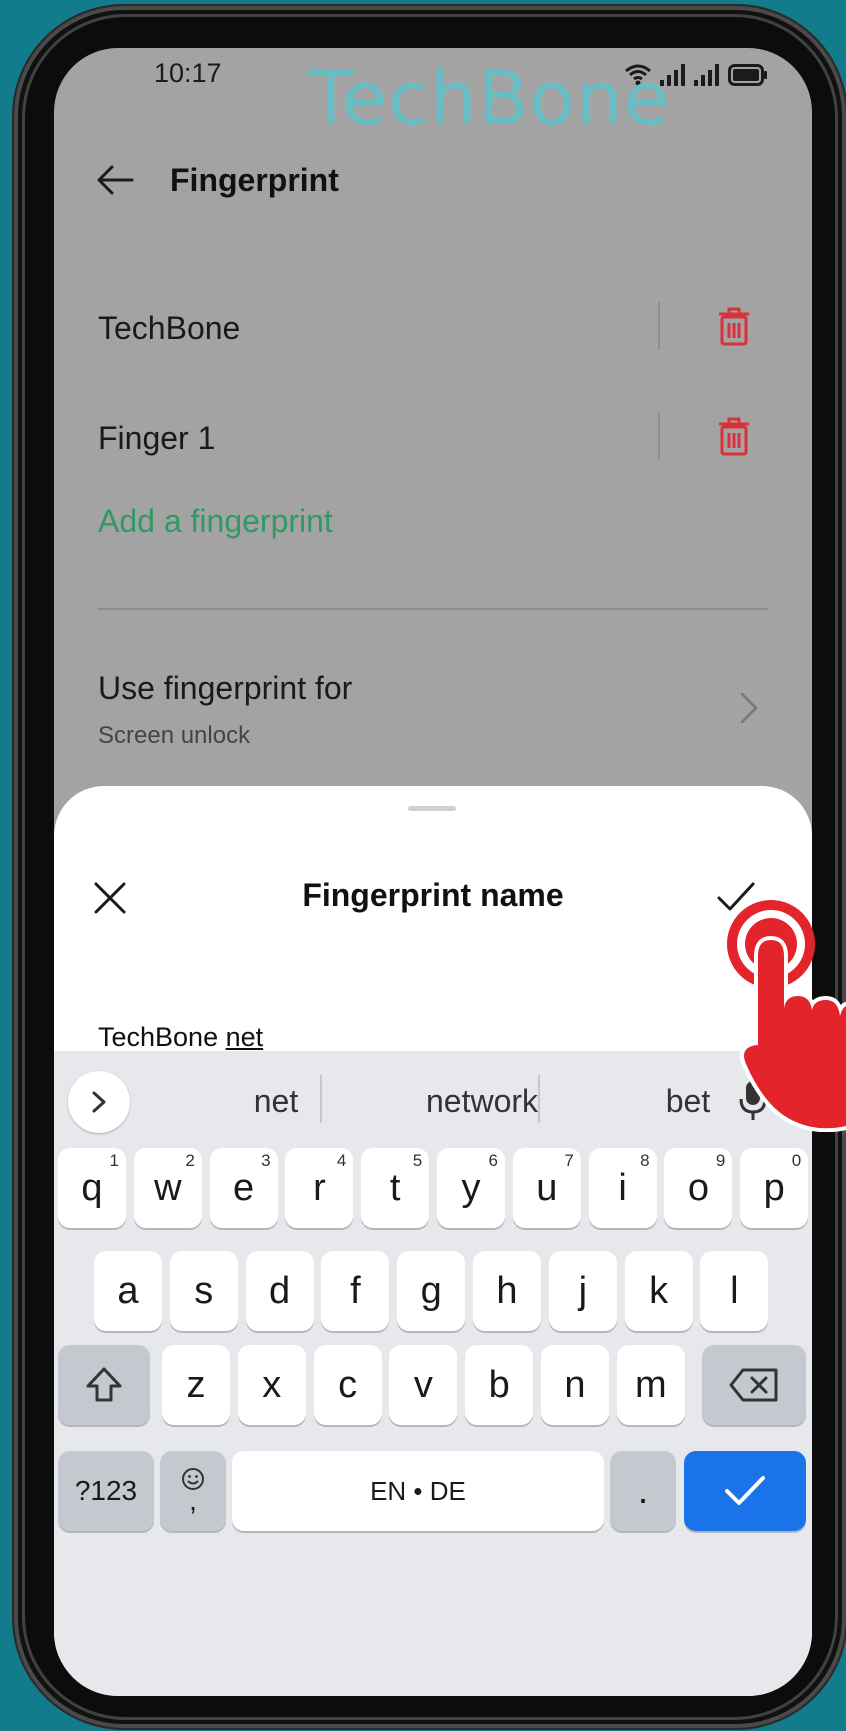 The width and height of the screenshot is (846, 1731). Describe the element at coordinates (193, 1500) in the screenshot. I see `comma-label: ,` at that location.